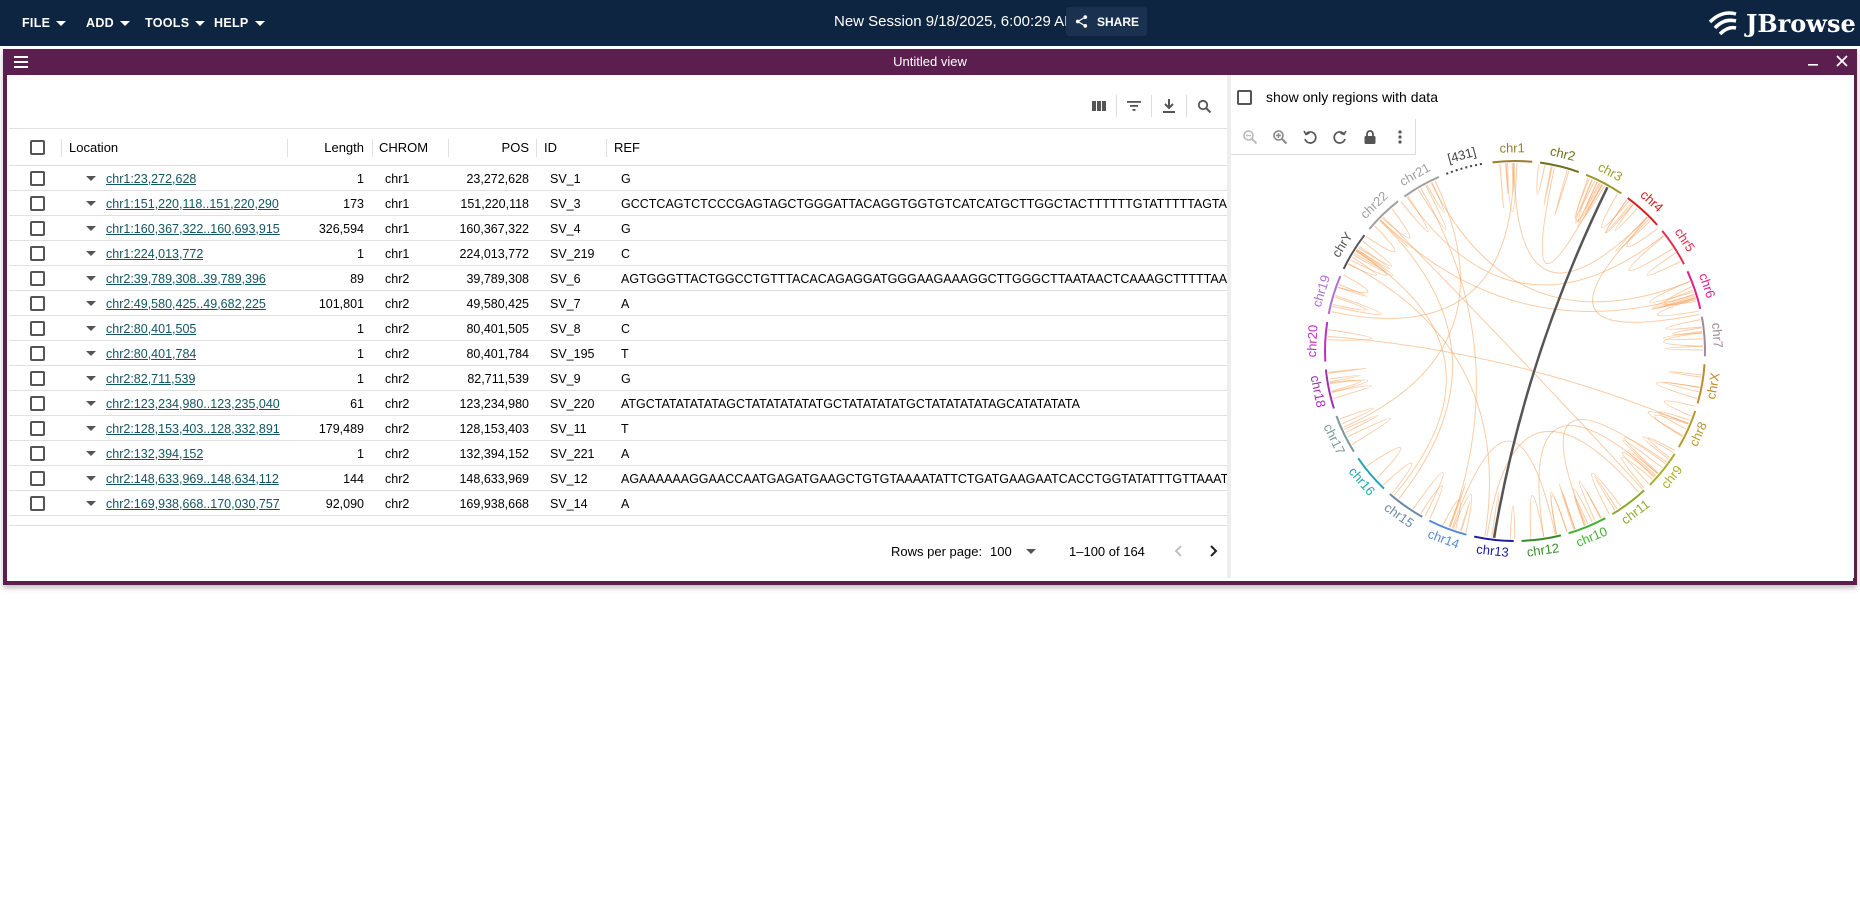  I want to click on column-header-length: Length, so click(329, 147).